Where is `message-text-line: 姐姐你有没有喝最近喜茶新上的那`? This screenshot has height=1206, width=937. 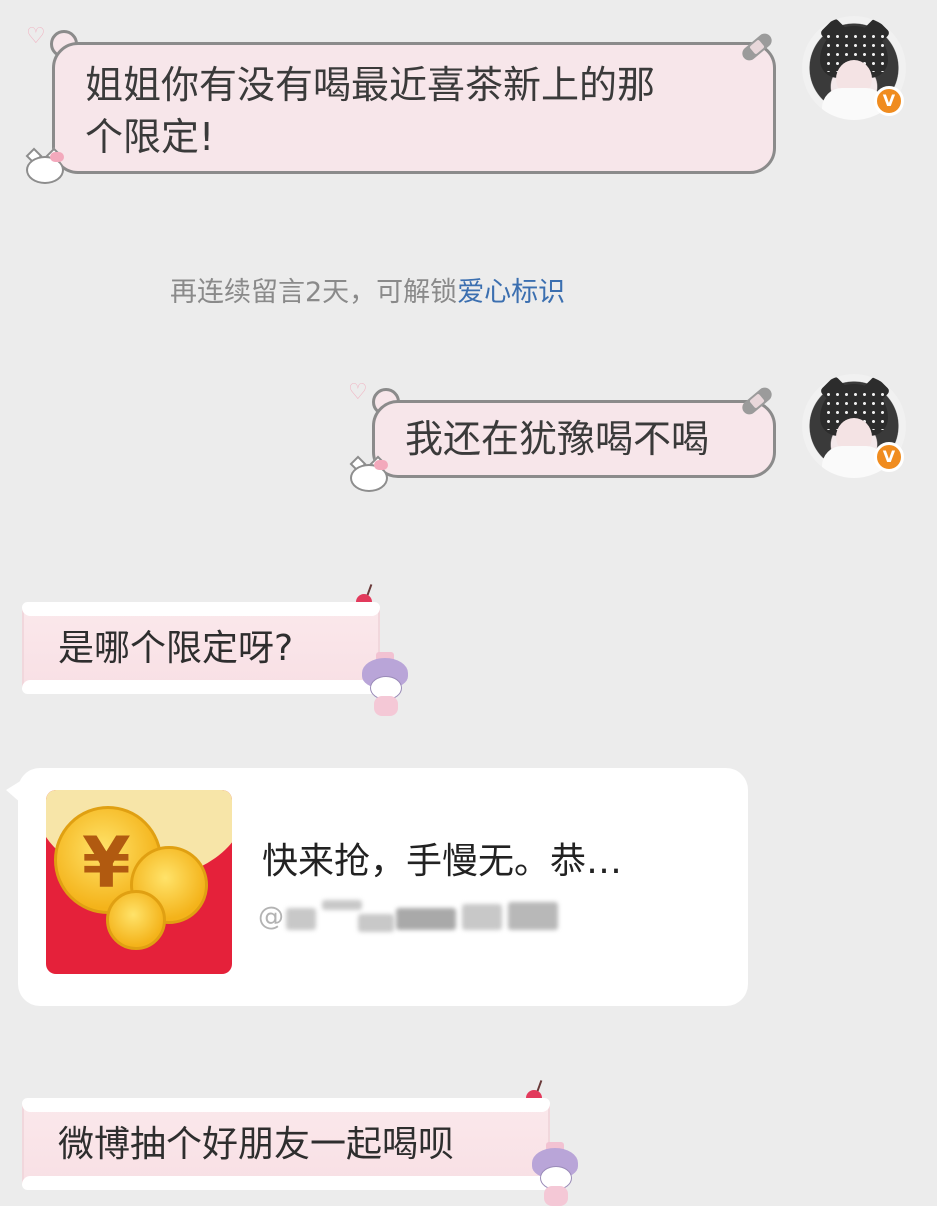 message-text-line: 姐姐你有没有喝最近喜茶新上的那 is located at coordinates (370, 85).